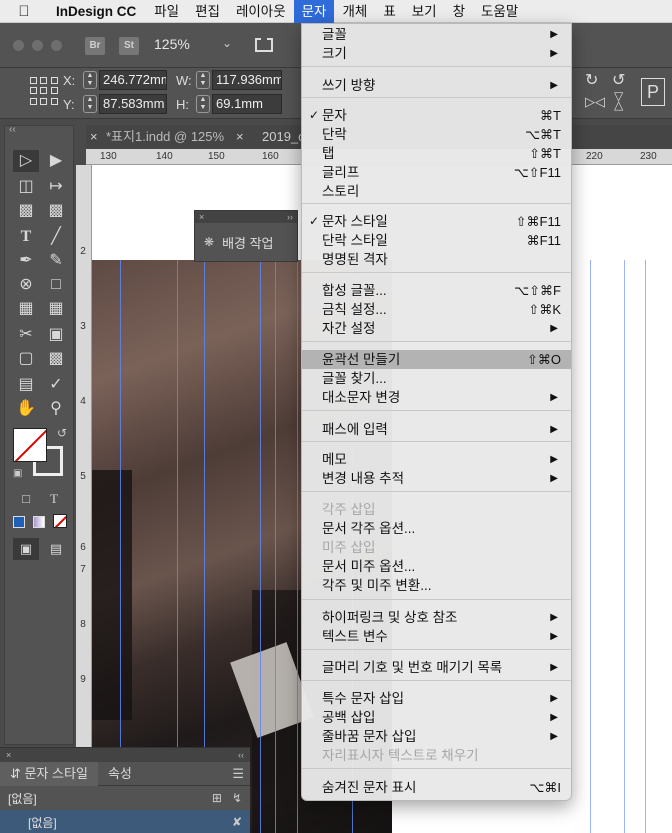 The width and height of the screenshot is (672, 833). Describe the element at coordinates (436, 717) in the screenshot. I see `menu-item: 공백 삽입 ▶` at that location.